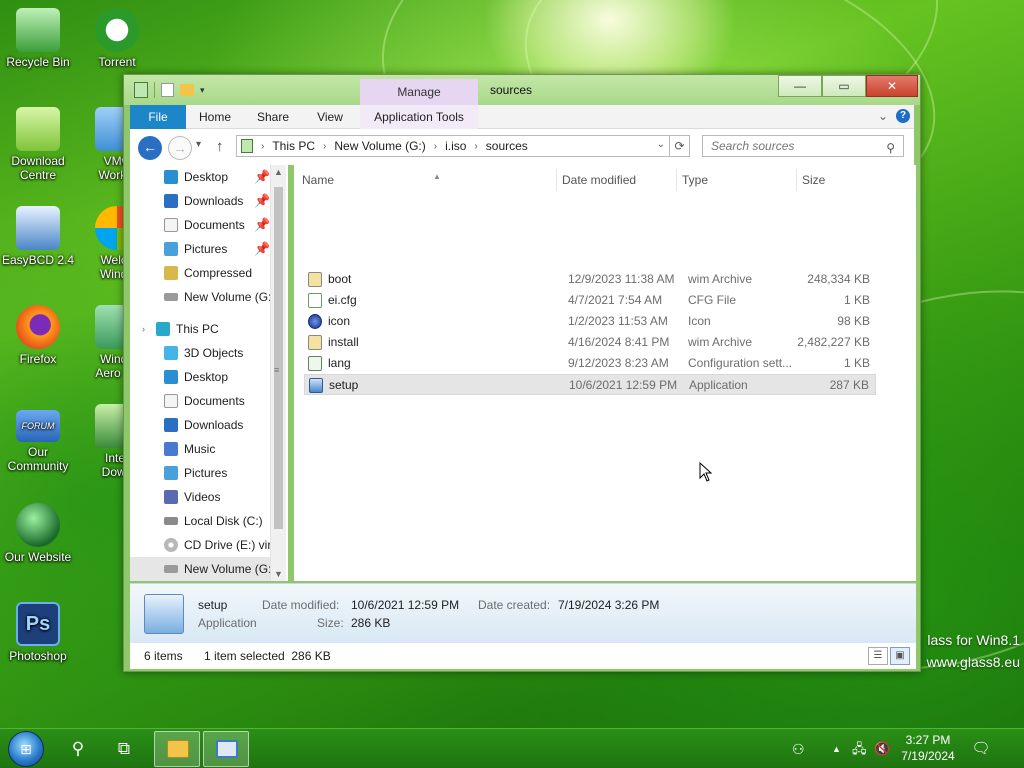 Image resolution: width=1024 pixels, height=768 pixels. Describe the element at coordinates (38, 632) in the screenshot. I see `desktop-icon-photoshop: Ps Photoshop` at that location.